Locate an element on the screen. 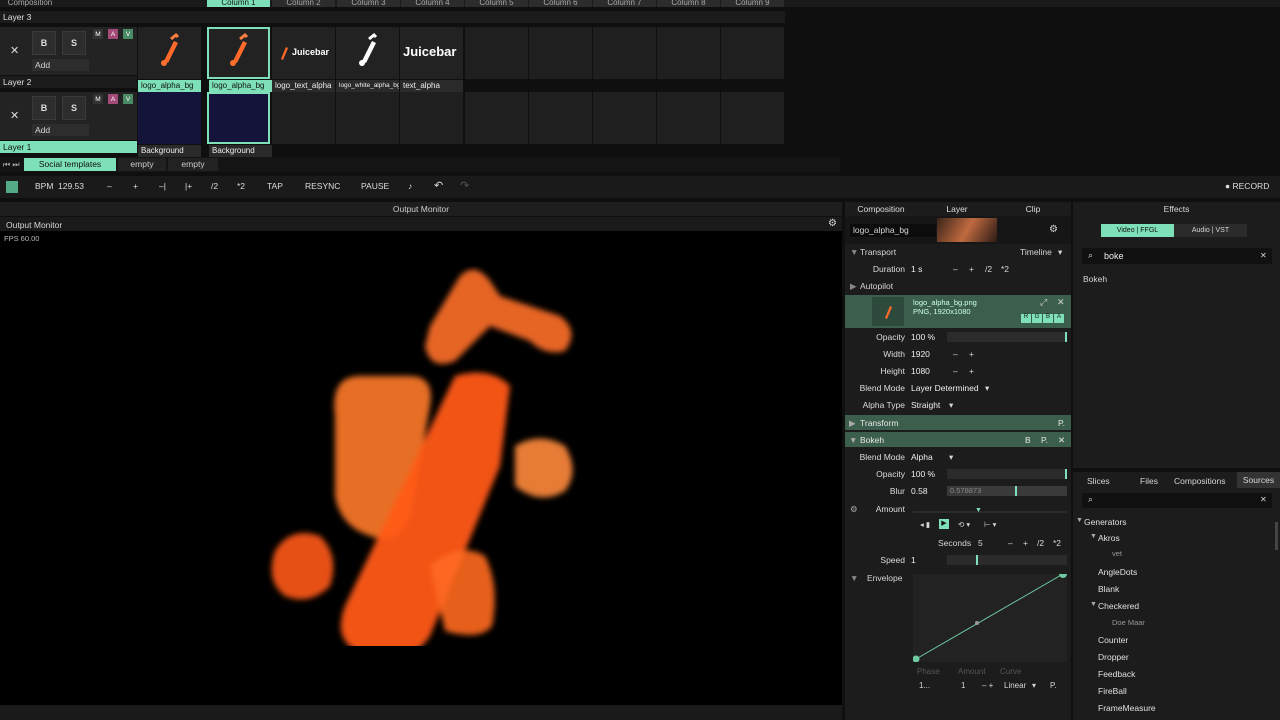 The image size is (1280, 720). alpha-type-dropdown: Straight is located at coordinates (925, 405).